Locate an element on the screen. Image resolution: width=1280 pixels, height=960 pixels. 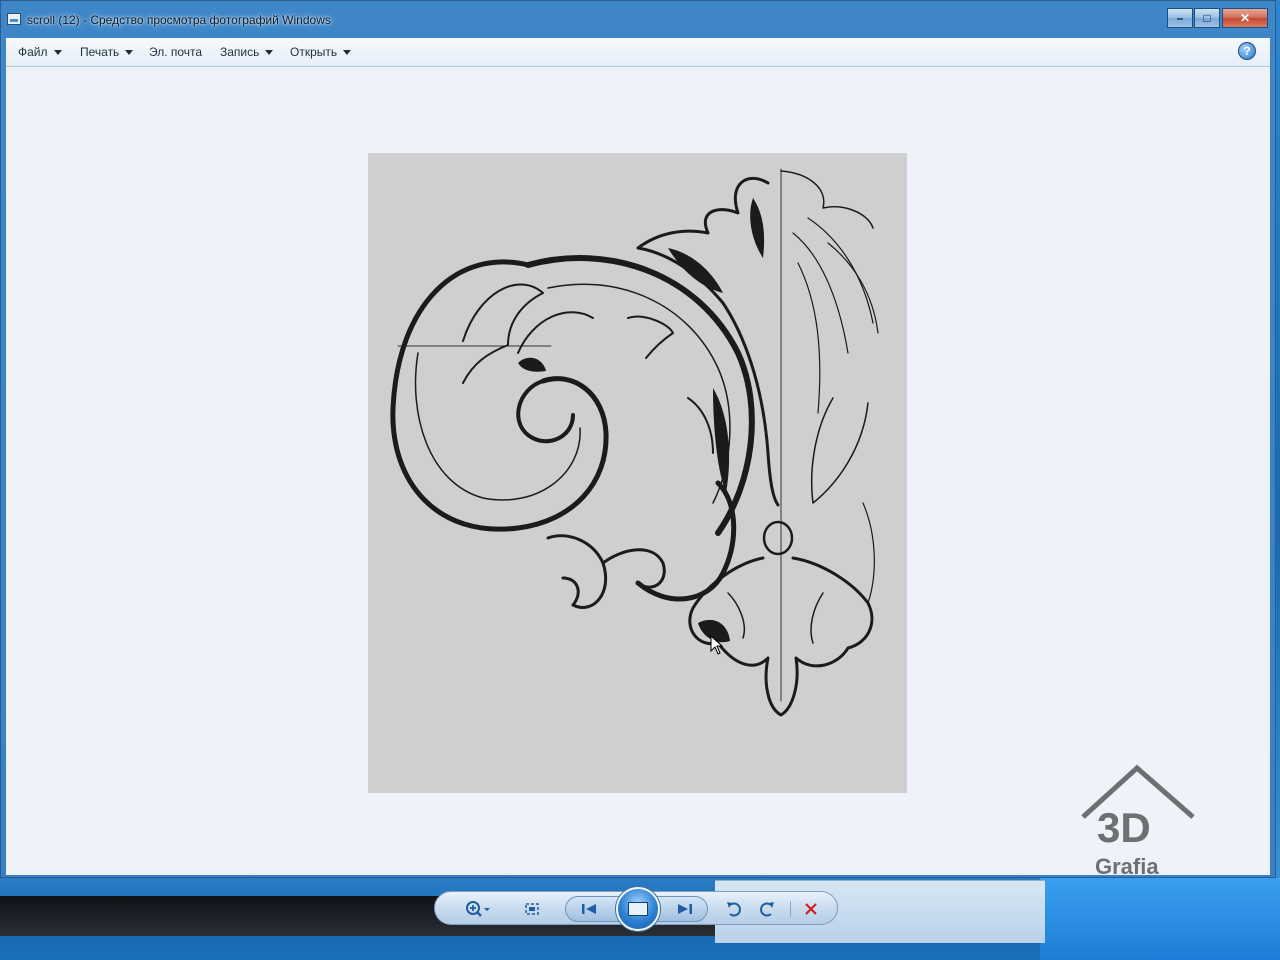
delete-button is located at coordinates (811, 909).